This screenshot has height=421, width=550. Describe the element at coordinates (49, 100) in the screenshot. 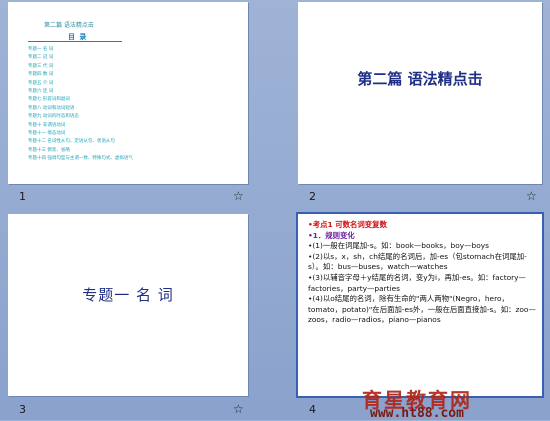

I see `toc-item: 专题七 形容词和副词` at that location.